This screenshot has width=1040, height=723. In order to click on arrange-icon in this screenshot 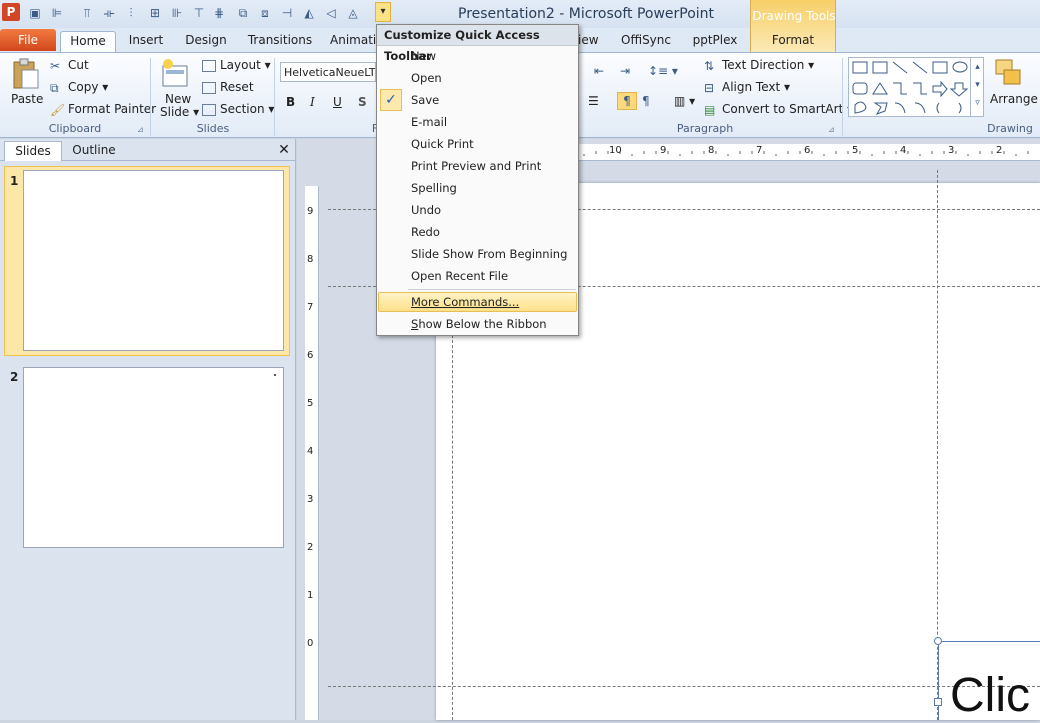, I will do `click(1009, 73)`.